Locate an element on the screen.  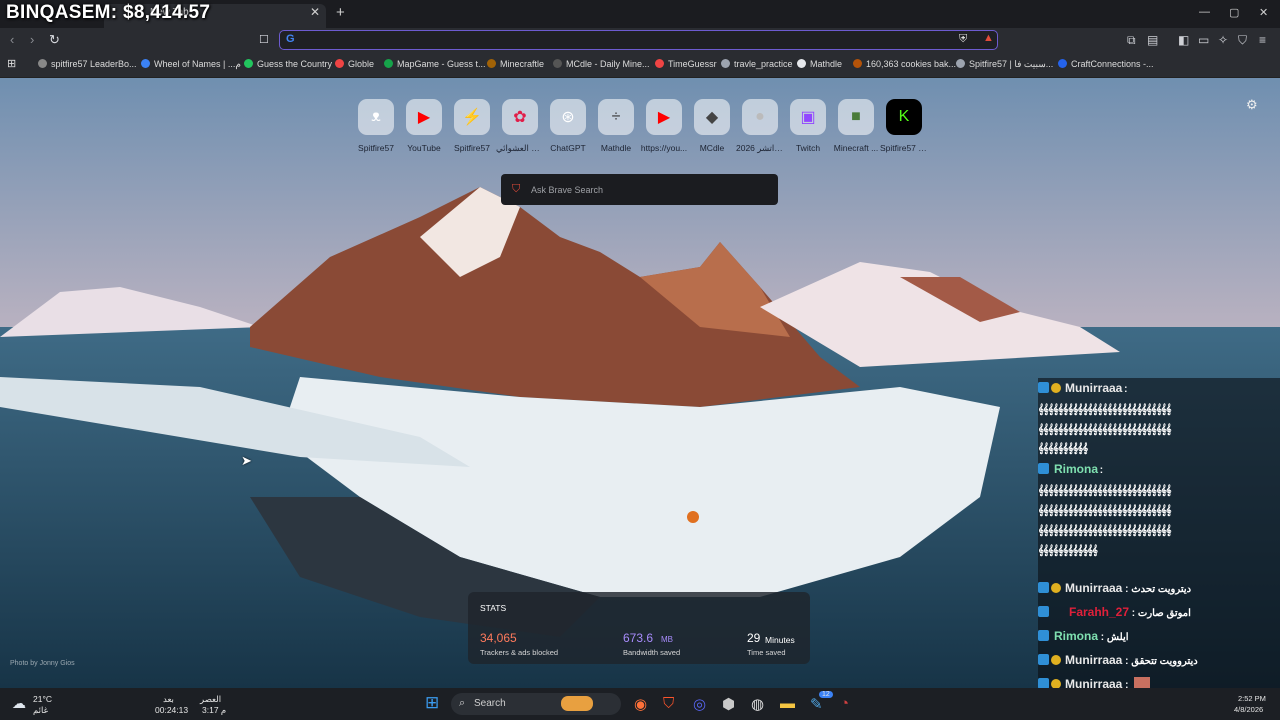
shortcut-label: Twitch is located at coordinates (808, 148).